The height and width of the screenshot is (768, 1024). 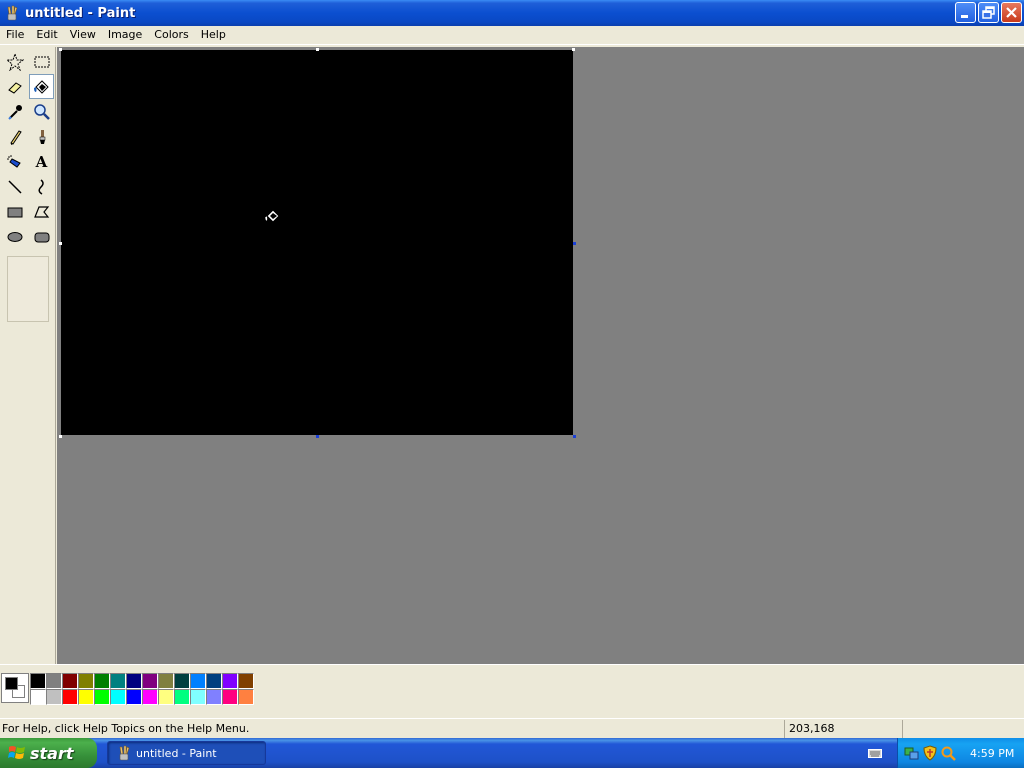 I want to click on close-button, so click(x=1011, y=12).